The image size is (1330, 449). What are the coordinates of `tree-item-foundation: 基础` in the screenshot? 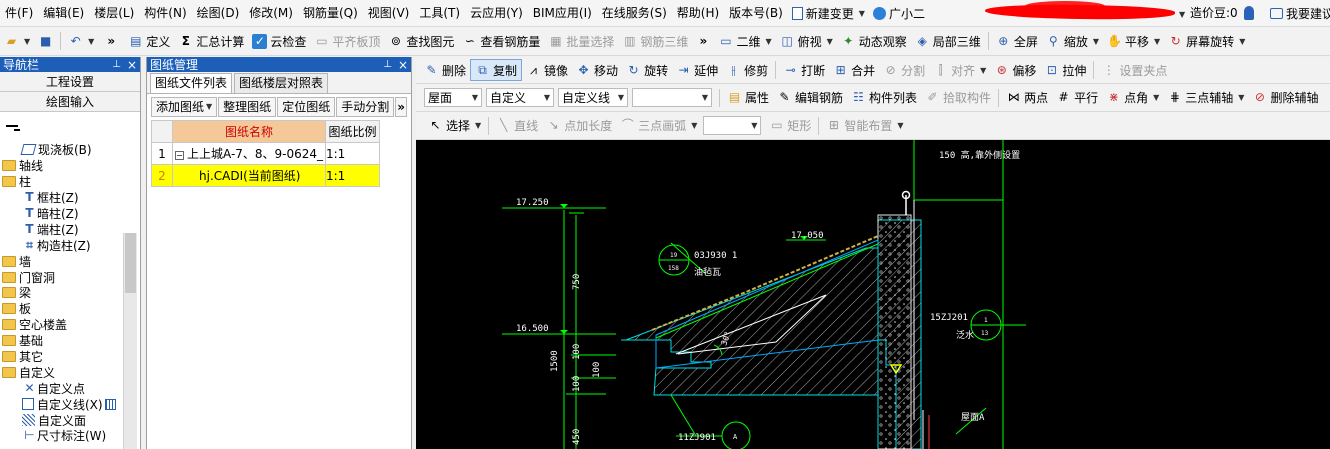 It's located at (70, 341).